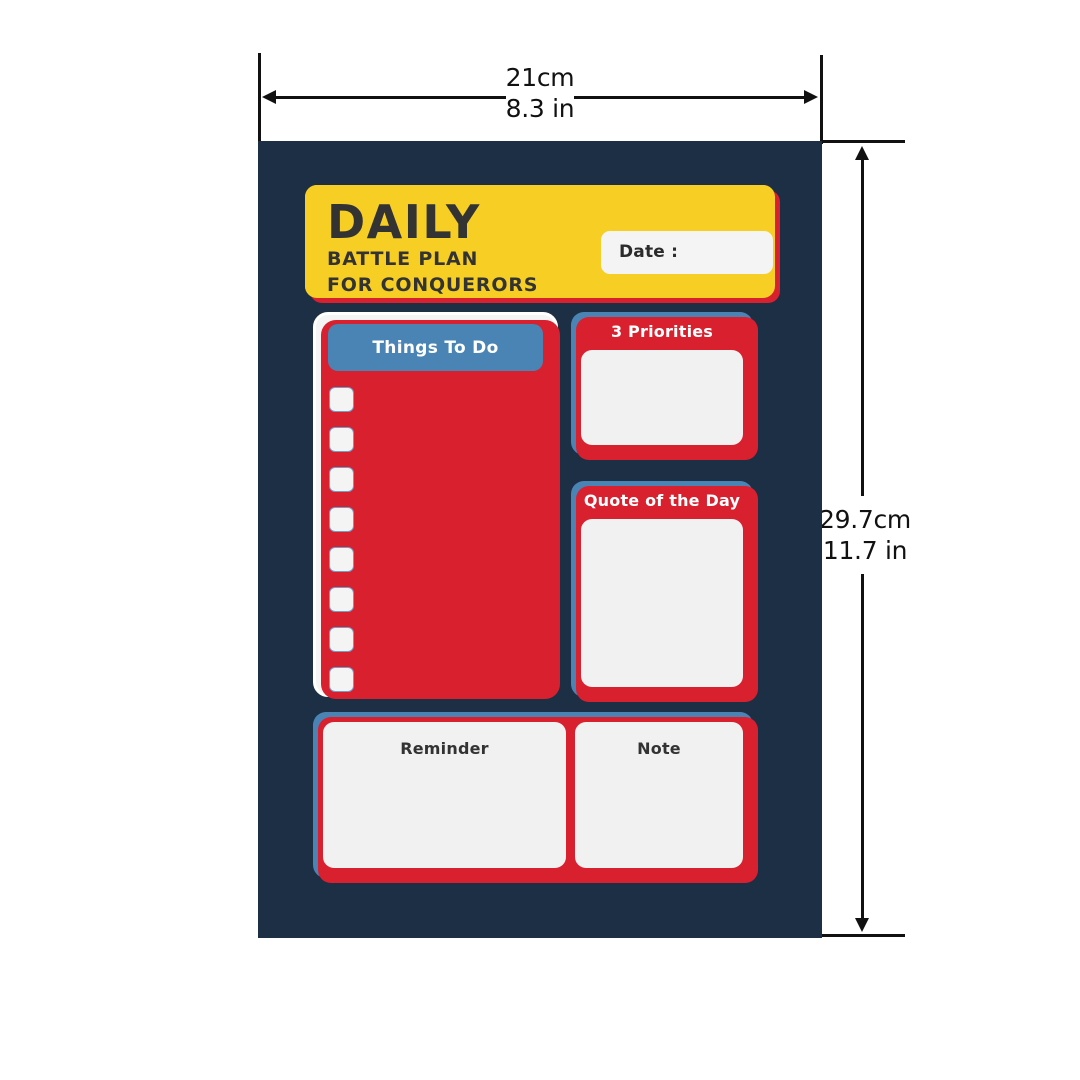 The width and height of the screenshot is (1080, 1080). What do you see at coordinates (659, 748) in the screenshot?
I see `note-heading: Note` at bounding box center [659, 748].